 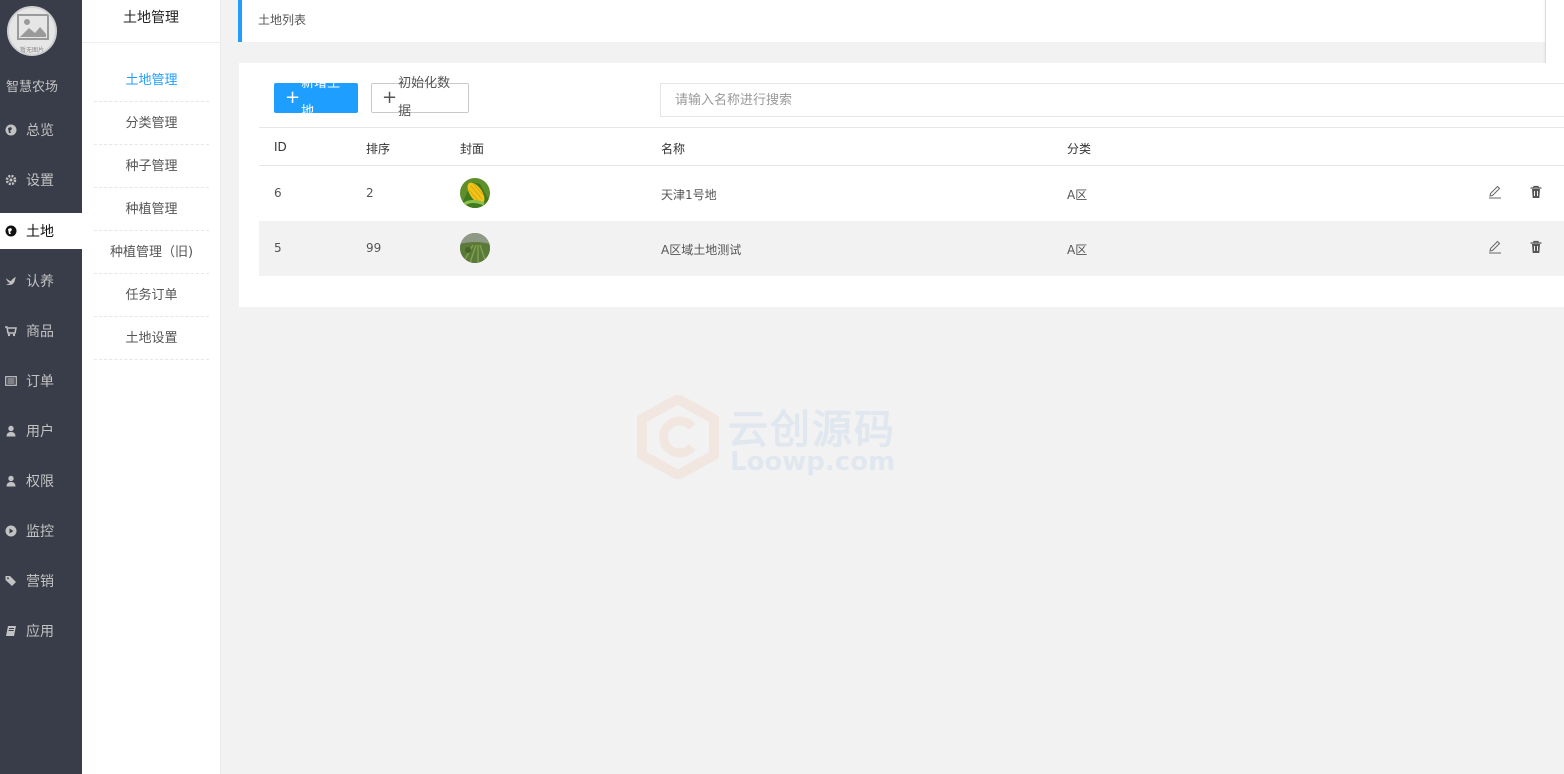 I want to click on cell-sort: 2, so click(x=370, y=193).